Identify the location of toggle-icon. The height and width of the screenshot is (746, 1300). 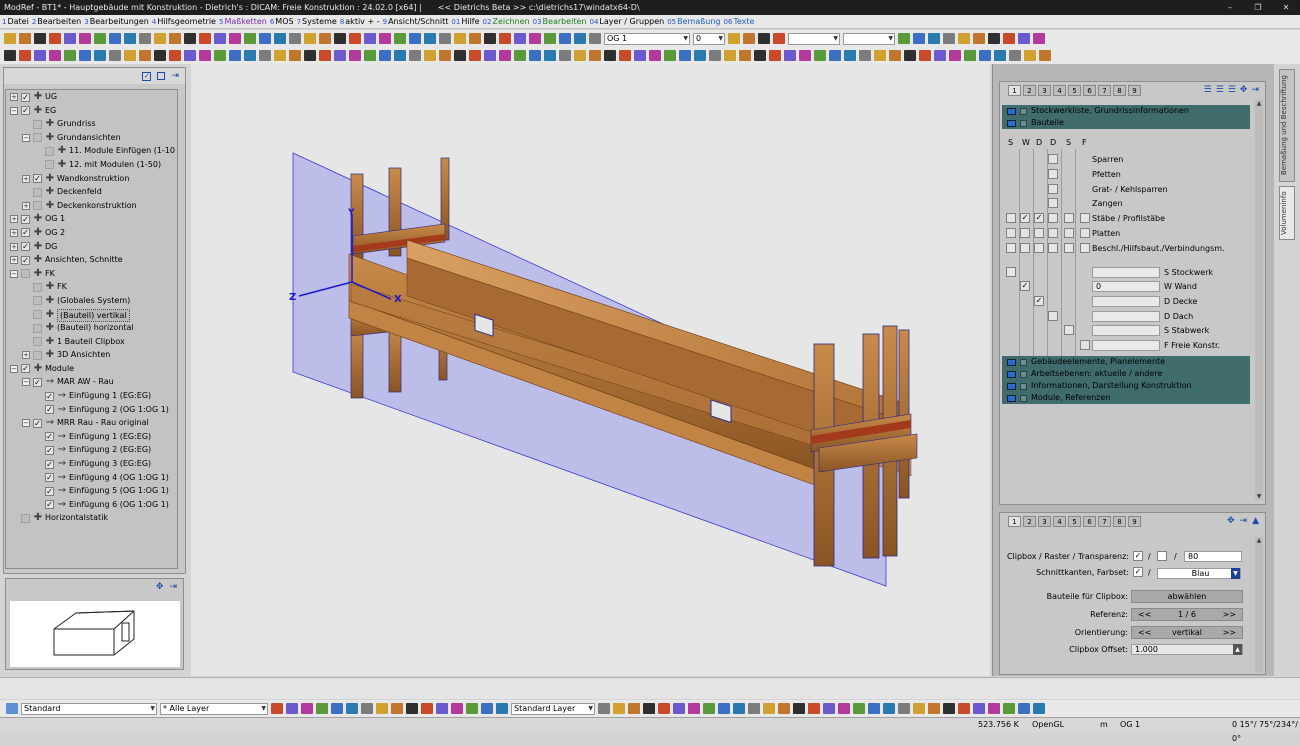
(1023, 386).